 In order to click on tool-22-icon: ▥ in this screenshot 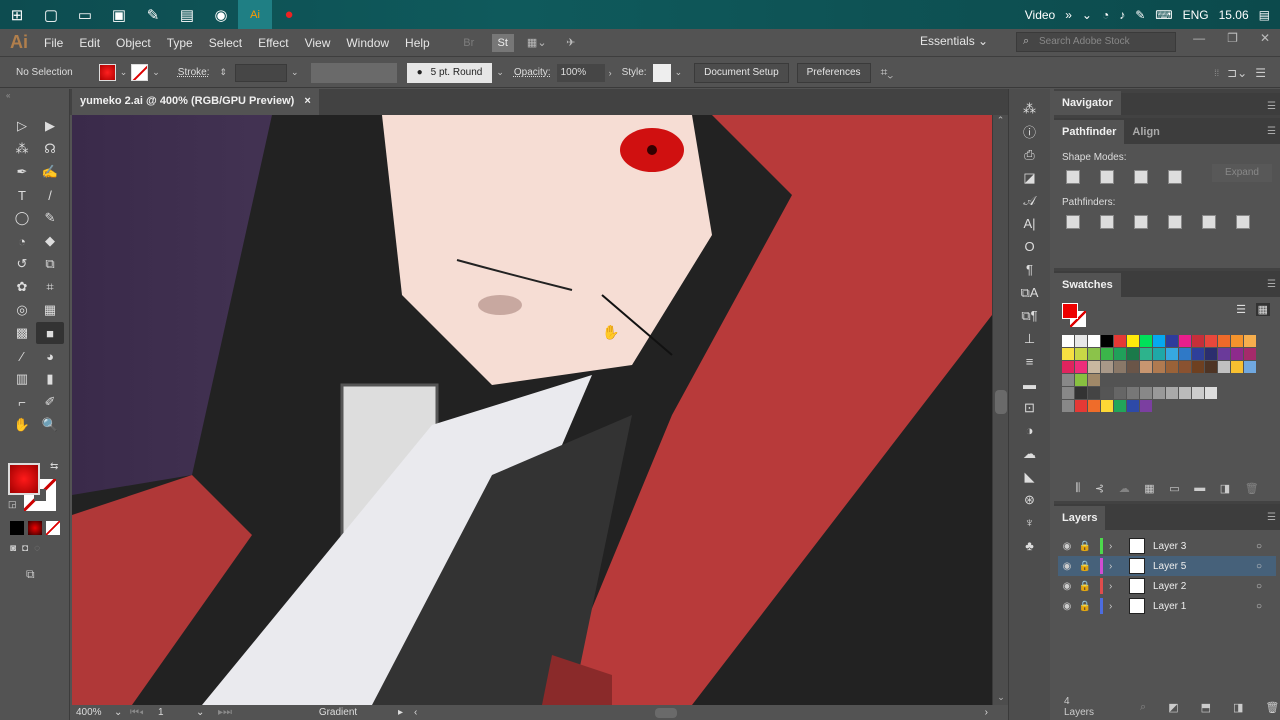, I will do `click(22, 379)`.